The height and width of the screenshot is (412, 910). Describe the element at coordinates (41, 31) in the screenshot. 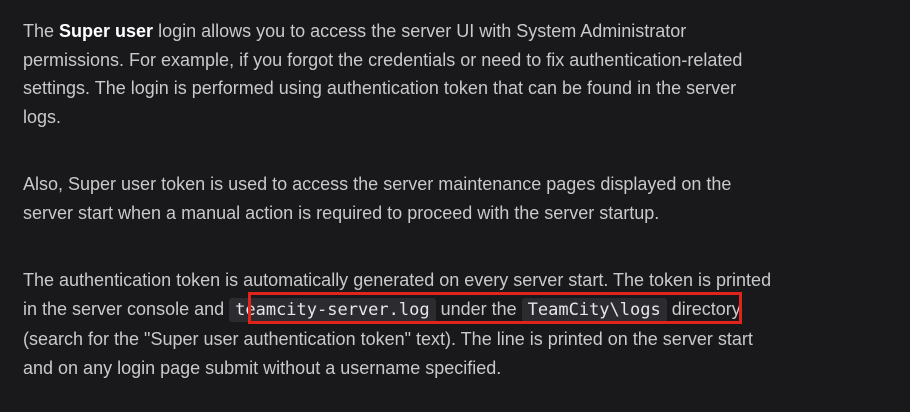

I see `p1-text: The` at that location.